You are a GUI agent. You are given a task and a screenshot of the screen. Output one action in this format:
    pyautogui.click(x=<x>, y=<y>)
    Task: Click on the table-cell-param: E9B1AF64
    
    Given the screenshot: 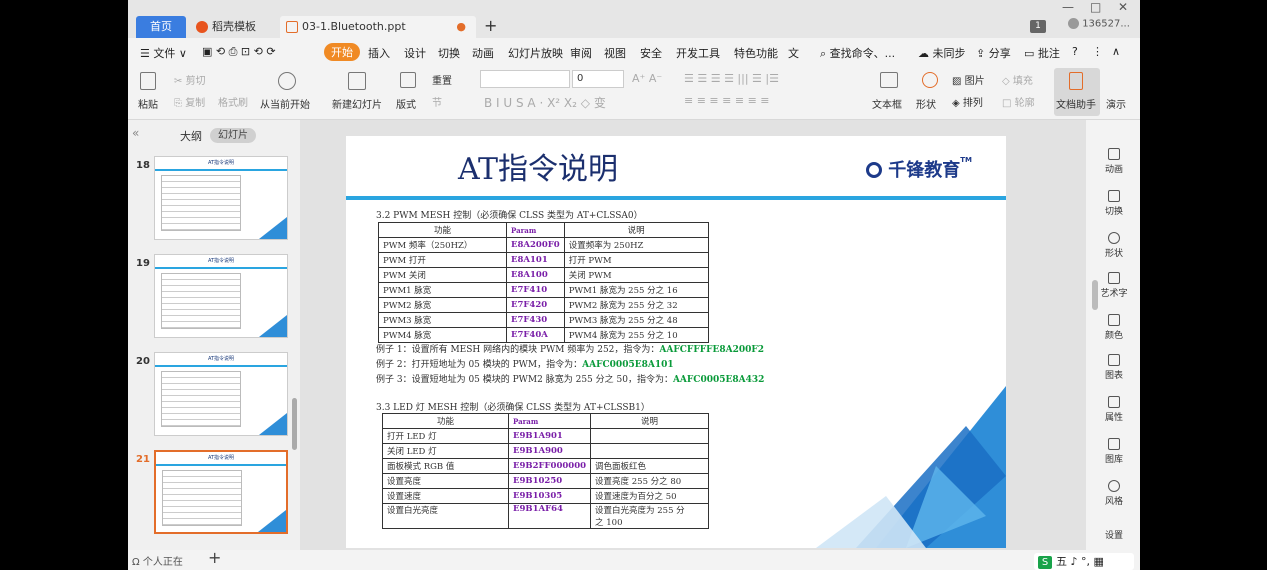 What is the action you would take?
    pyautogui.click(x=549, y=516)
    